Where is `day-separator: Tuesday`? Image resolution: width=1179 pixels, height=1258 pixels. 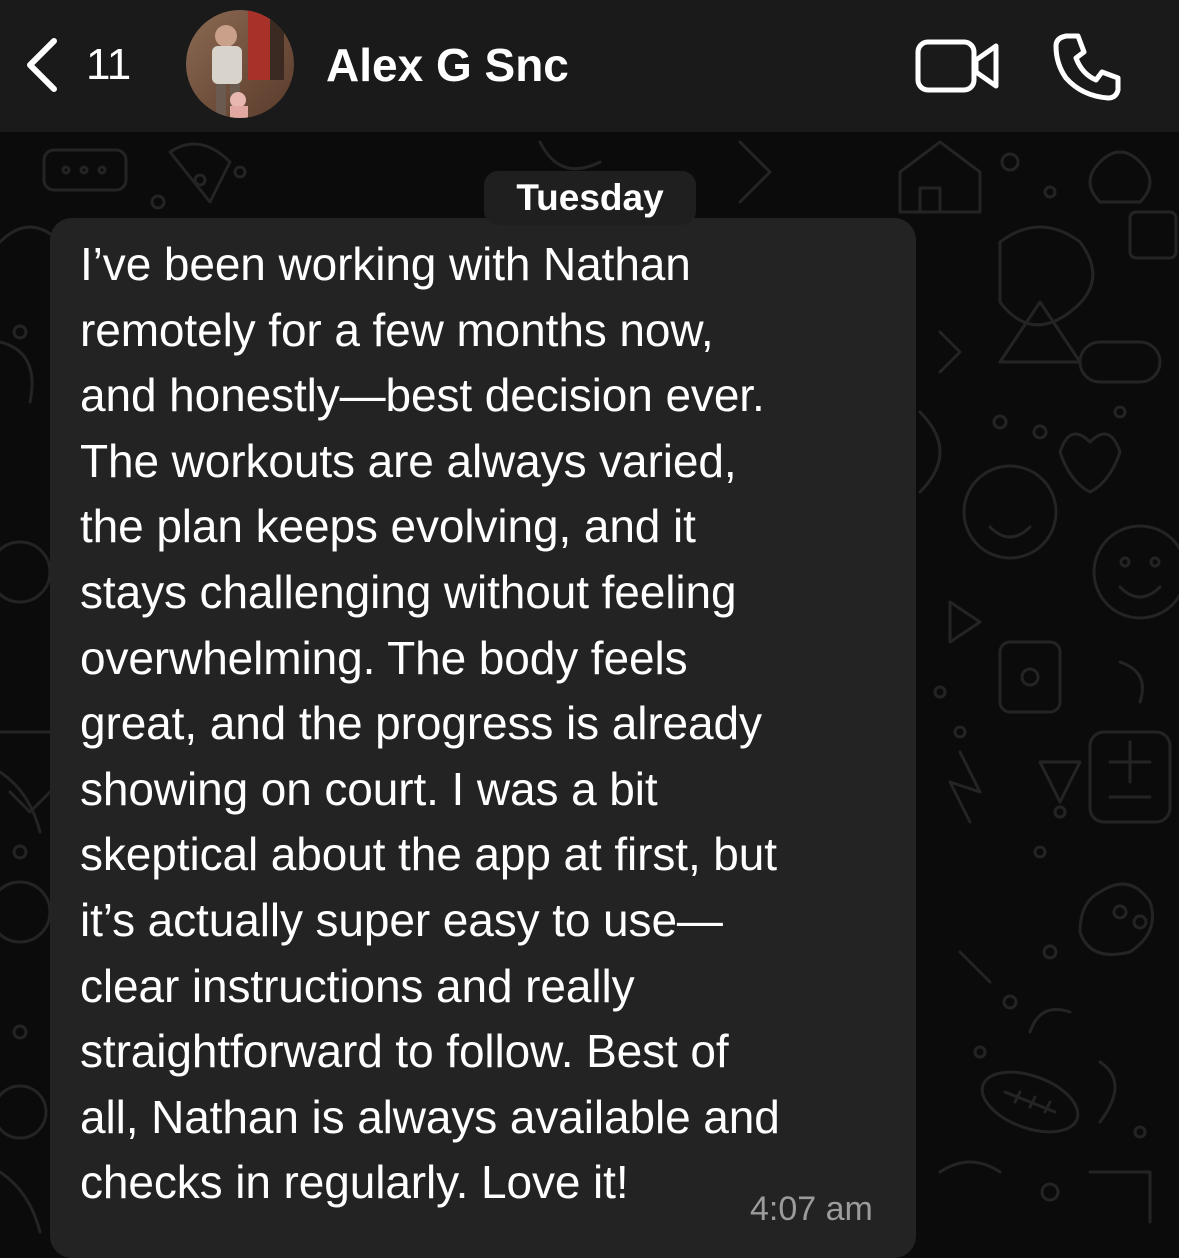
day-separator: Tuesday is located at coordinates (590, 198).